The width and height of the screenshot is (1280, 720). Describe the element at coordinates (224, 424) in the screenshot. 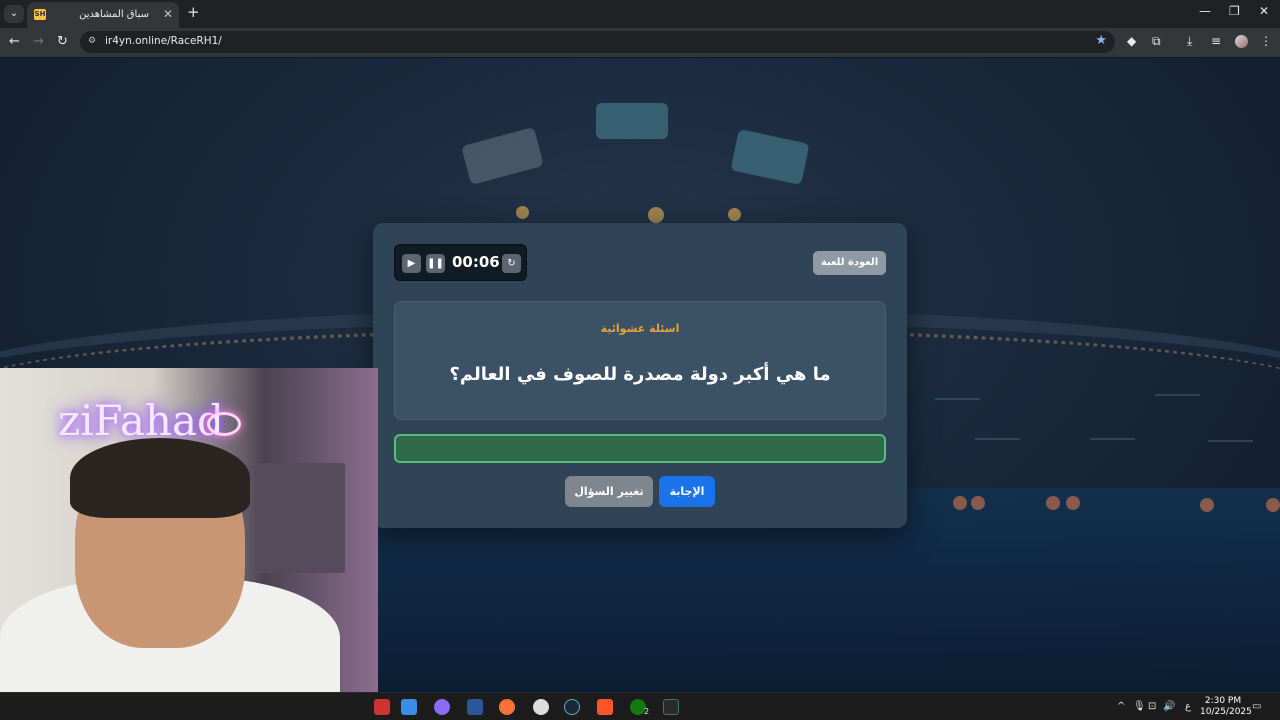

I see `neon-planet-icon` at that location.